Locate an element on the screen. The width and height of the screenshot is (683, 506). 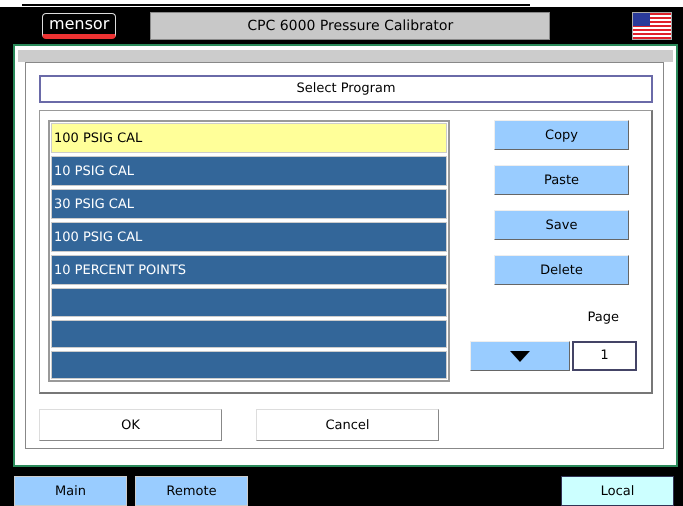
program-row: 30 PSIG CAL is located at coordinates (249, 204).